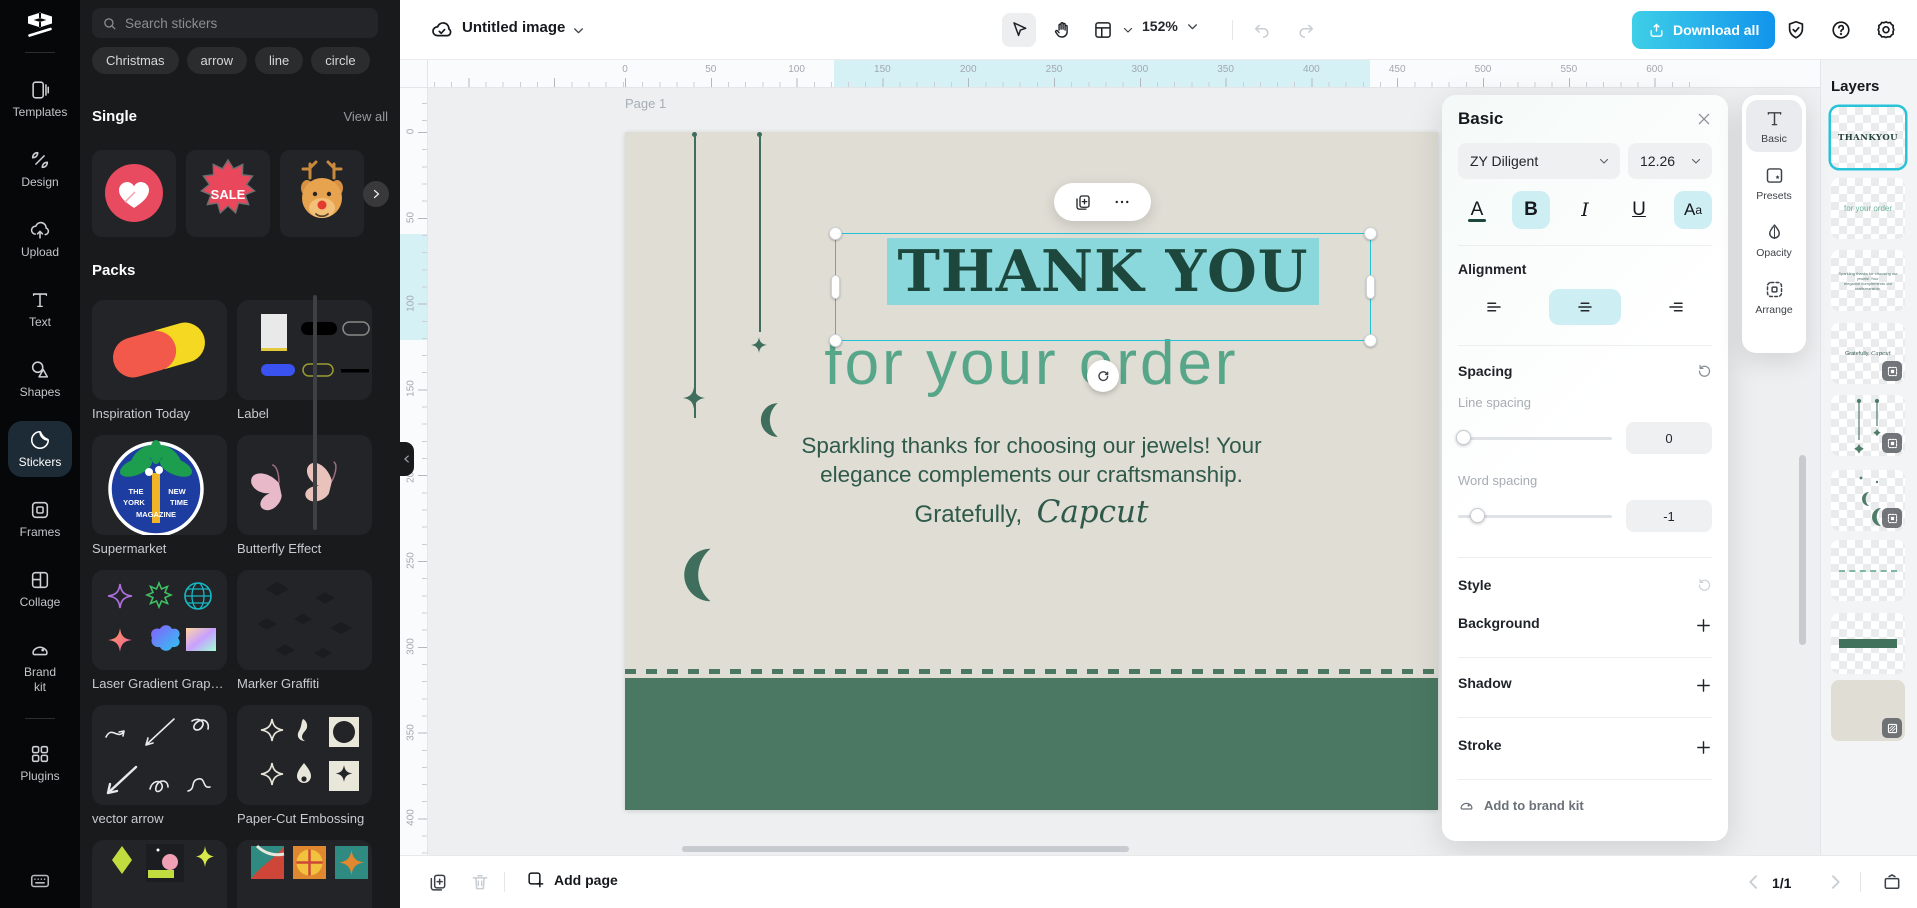  I want to click on align-right-button, so click(1676, 307).